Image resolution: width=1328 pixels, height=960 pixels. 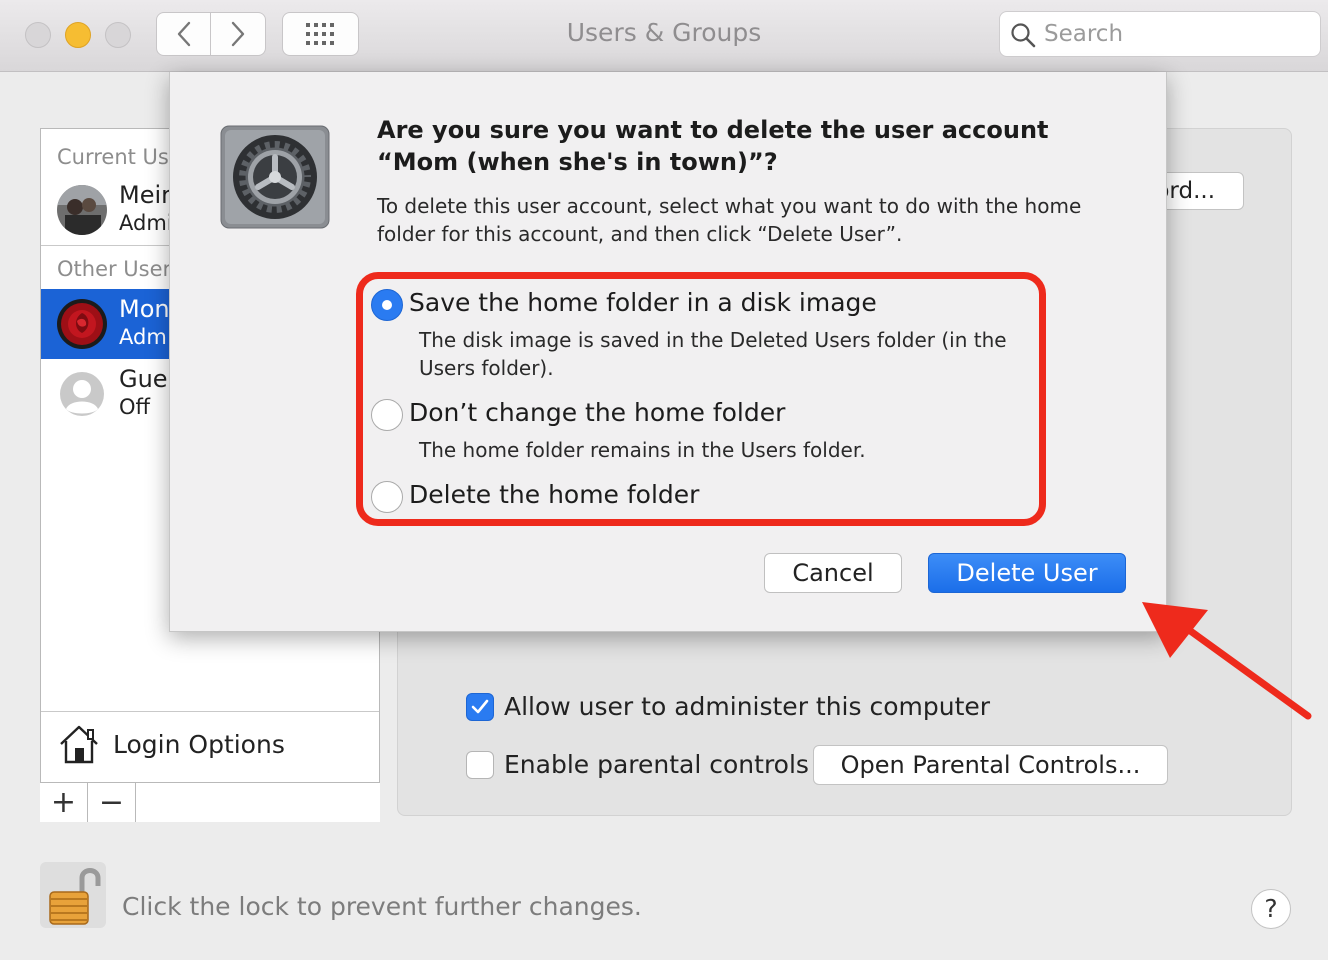 What do you see at coordinates (64, 802) in the screenshot?
I see `add-user-button: +` at bounding box center [64, 802].